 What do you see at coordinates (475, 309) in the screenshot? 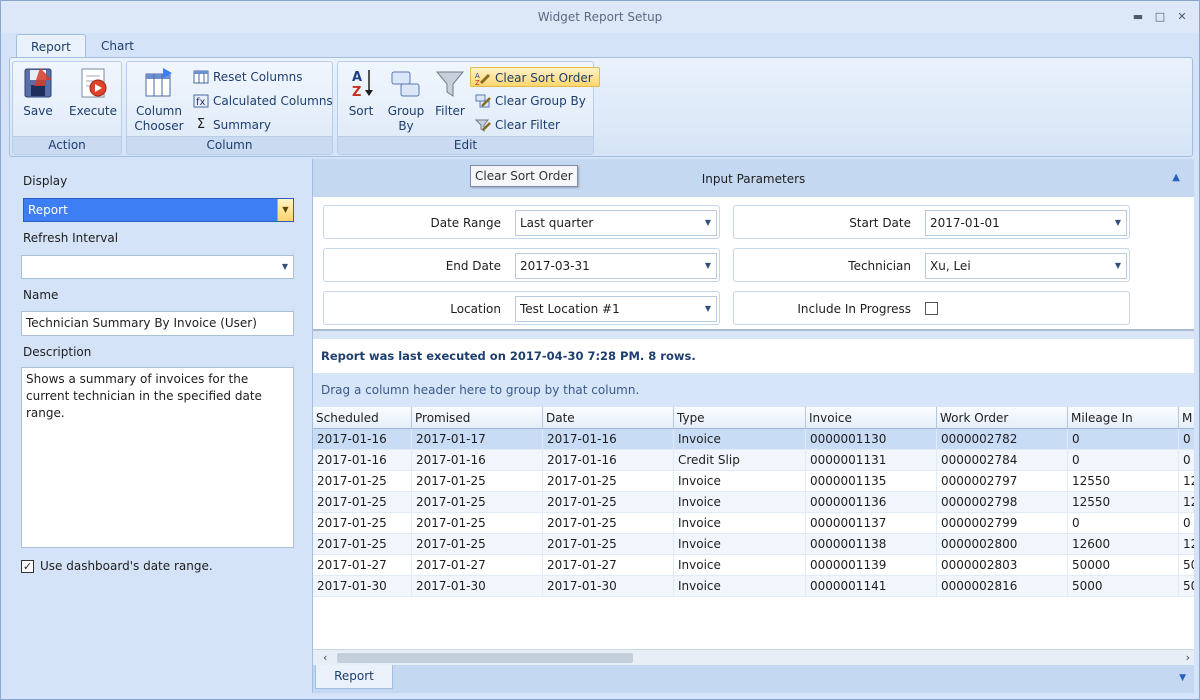
I see `location-label: Location` at bounding box center [475, 309].